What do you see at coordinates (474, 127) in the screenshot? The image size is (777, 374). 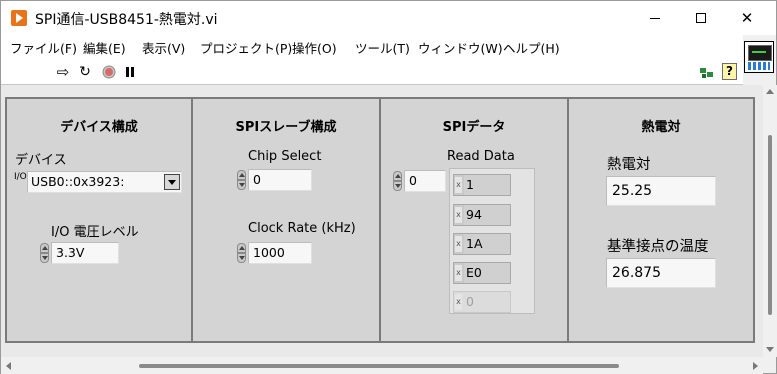 I see `spi-data-title: SPIデータ` at bounding box center [474, 127].